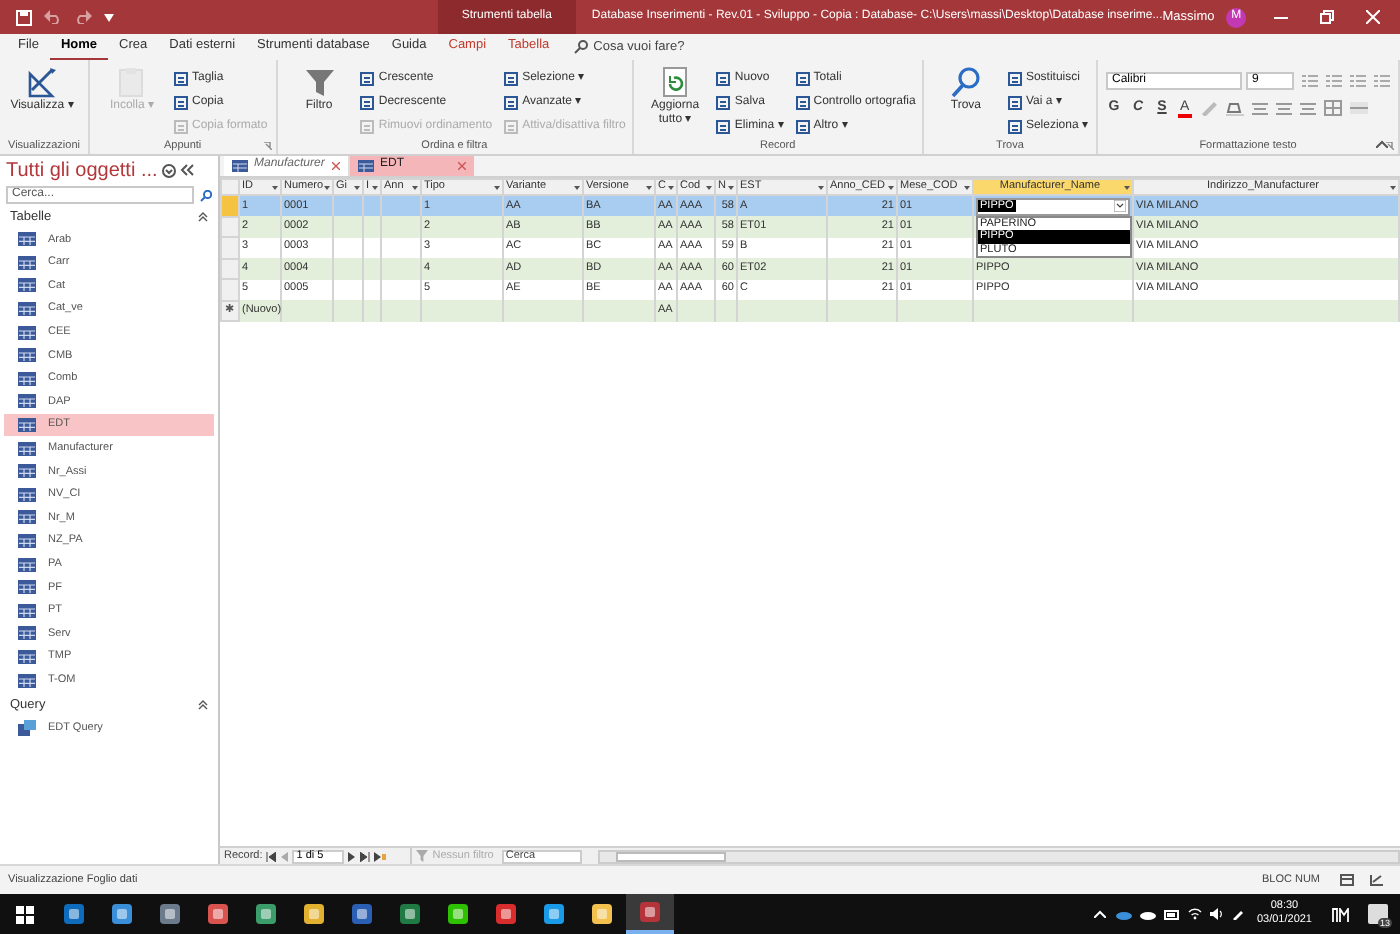 This screenshot has height=934, width=1400. I want to click on pen-icon, so click(1238, 914).